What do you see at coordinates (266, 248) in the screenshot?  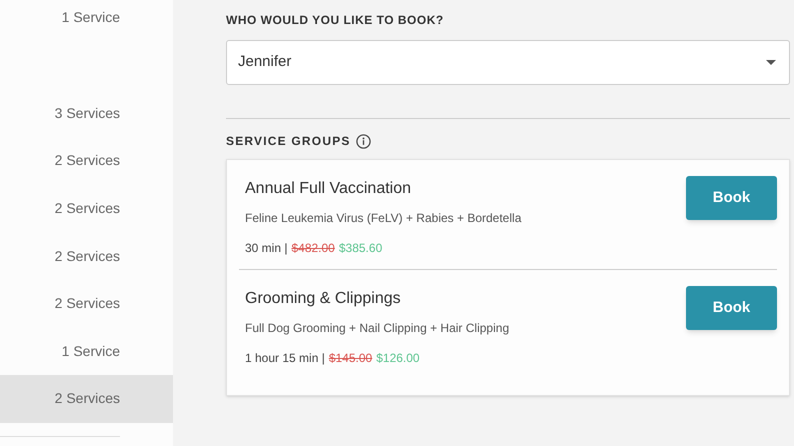 I see `duration: 30 min |` at bounding box center [266, 248].